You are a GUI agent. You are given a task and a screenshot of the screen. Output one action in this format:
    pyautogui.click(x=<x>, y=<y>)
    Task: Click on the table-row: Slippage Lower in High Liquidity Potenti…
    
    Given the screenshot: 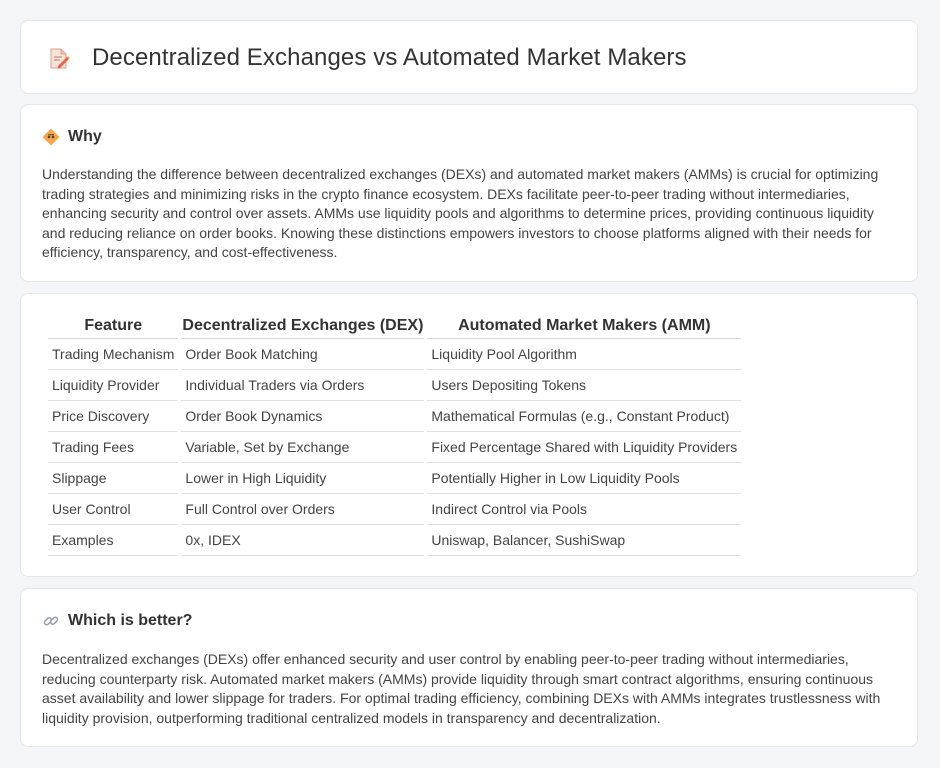 What is the action you would take?
    pyautogui.click(x=395, y=478)
    